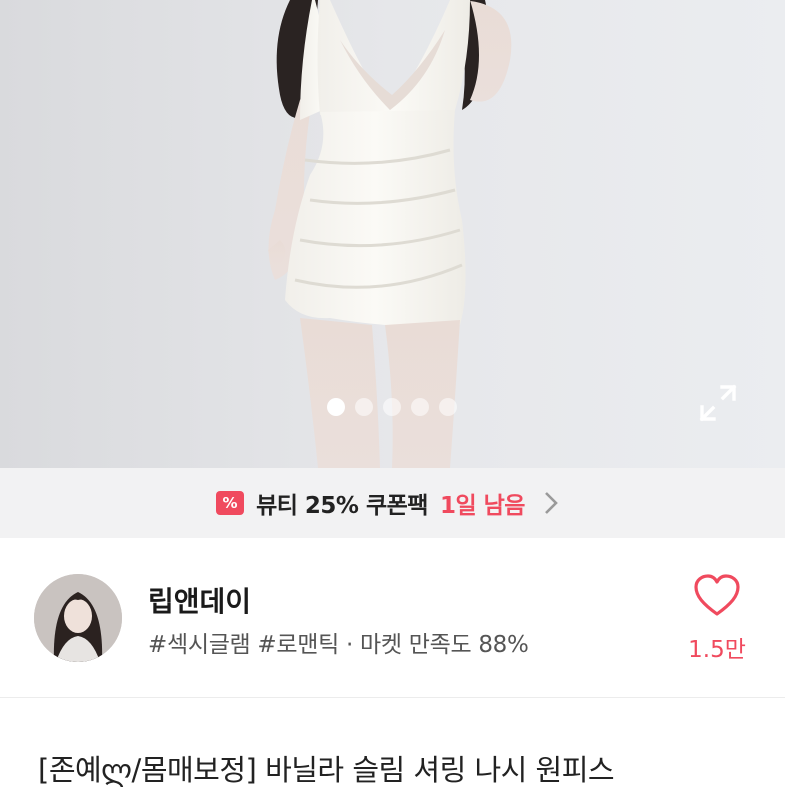  Describe the element at coordinates (342, 506) in the screenshot. I see `coupon-text: 뷰티 25% 쿠폰팩` at that location.